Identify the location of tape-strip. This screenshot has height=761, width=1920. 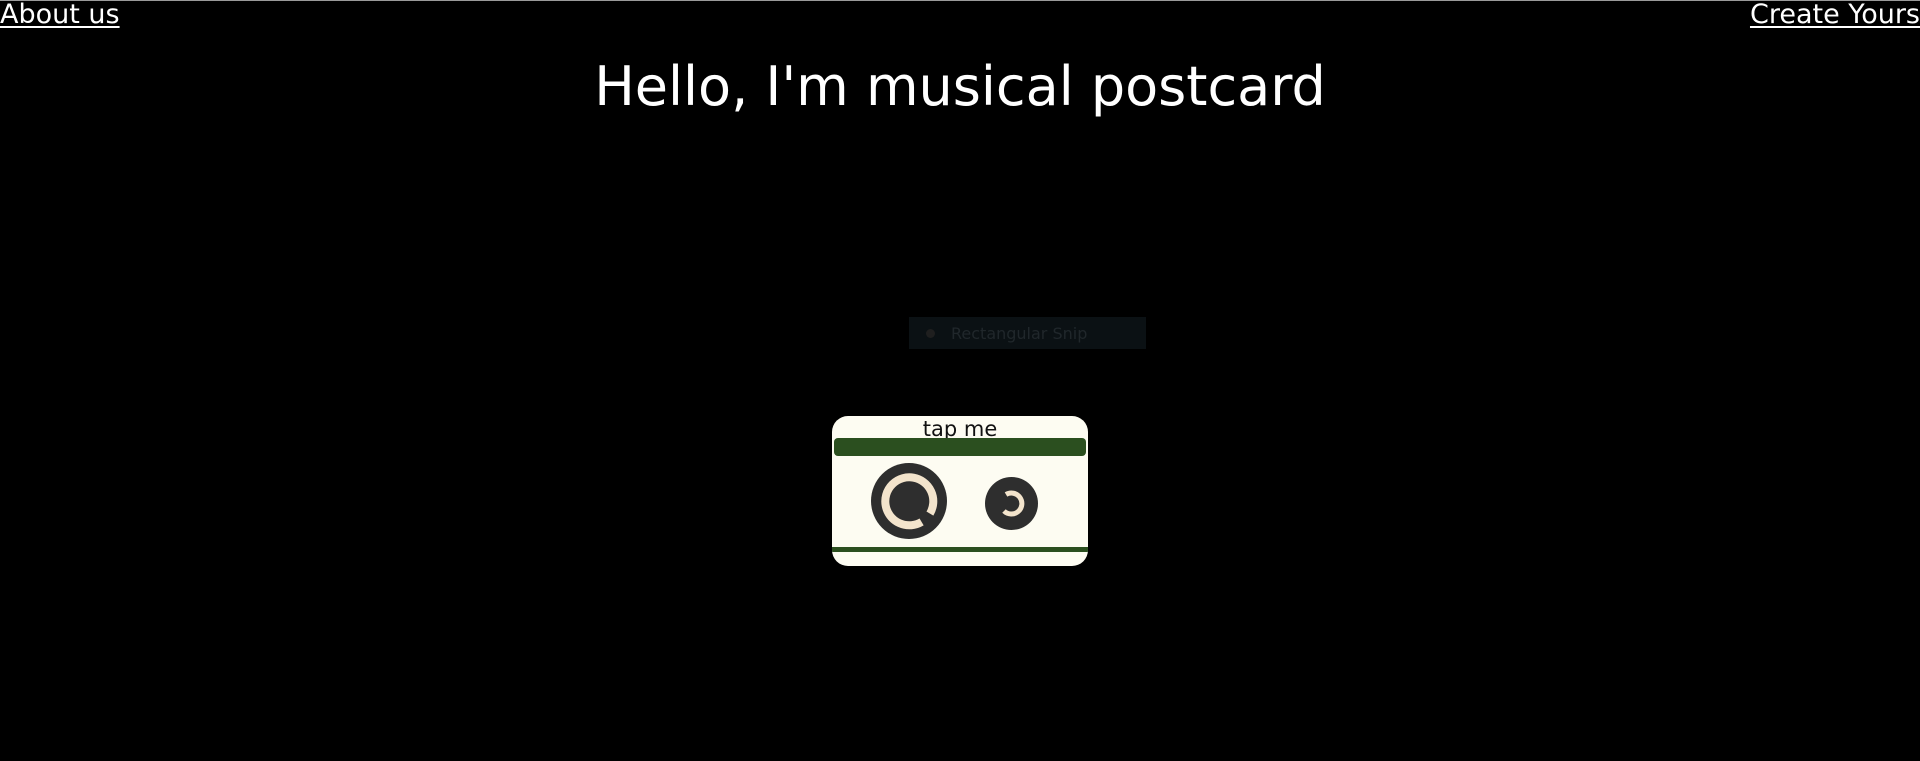
(960, 447).